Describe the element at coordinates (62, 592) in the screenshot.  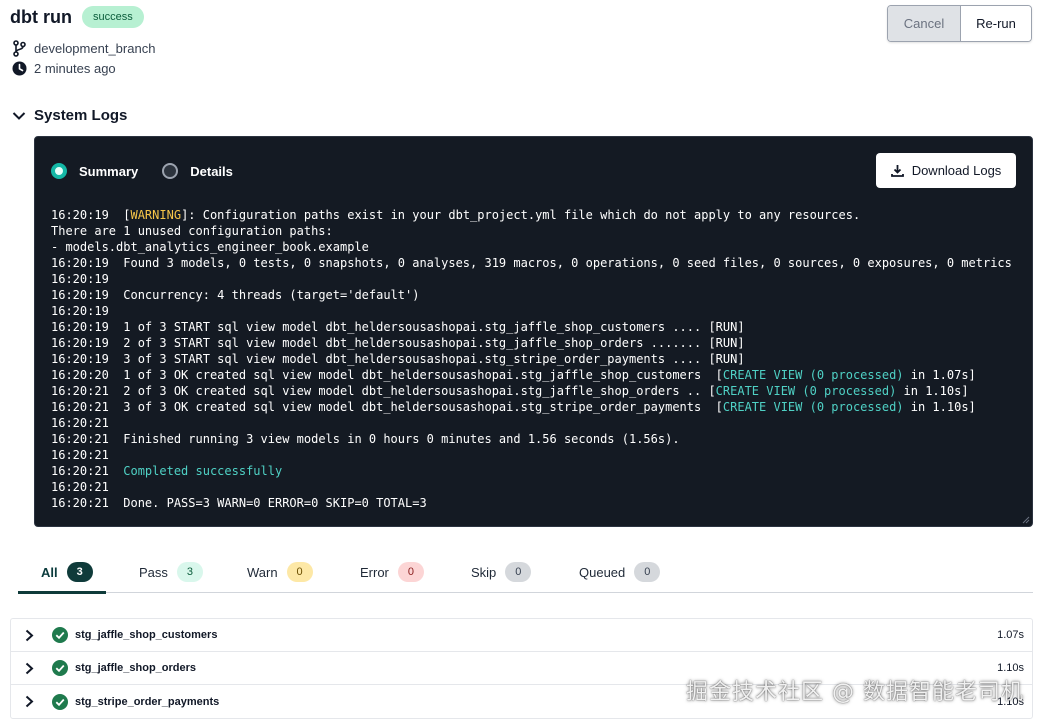
I see `active-tab-indicator` at that location.